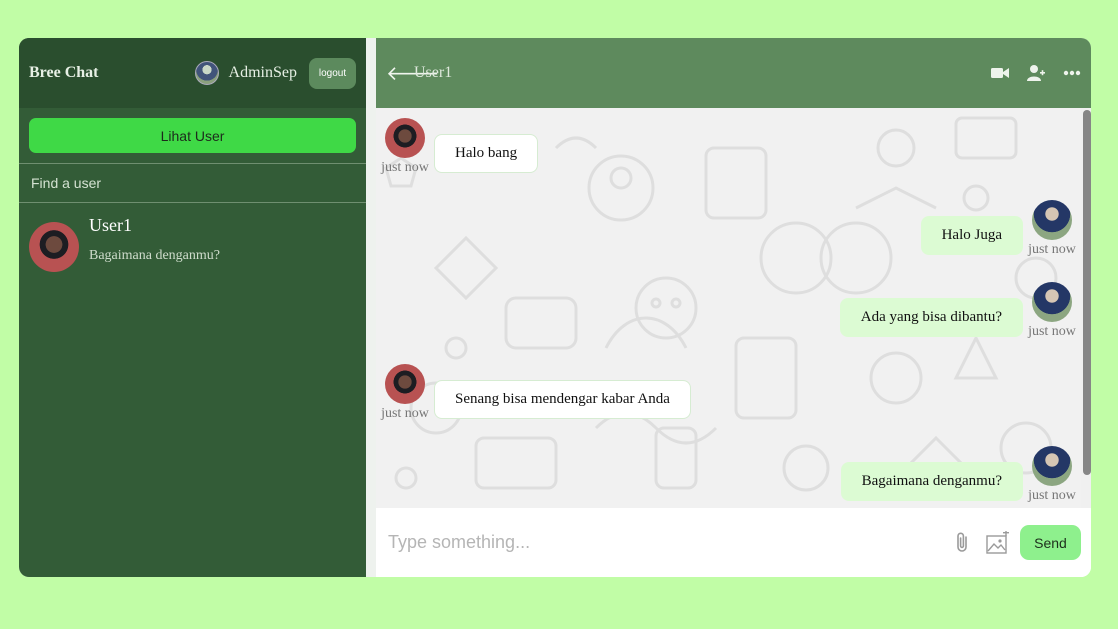 The image size is (1118, 629). What do you see at coordinates (192, 183) in the screenshot?
I see `find-user-input: Find a user` at bounding box center [192, 183].